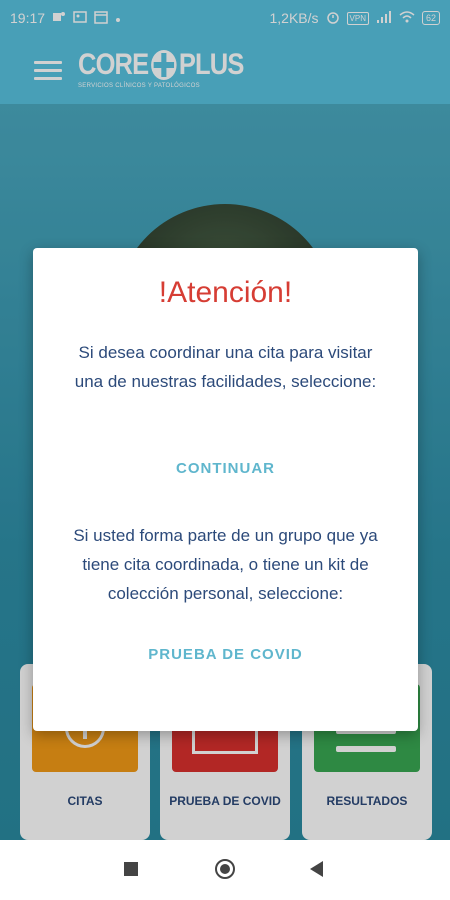 This screenshot has height=900, width=450. Describe the element at coordinates (225, 468) in the screenshot. I see `continue-button: CONTINUAR` at that location.